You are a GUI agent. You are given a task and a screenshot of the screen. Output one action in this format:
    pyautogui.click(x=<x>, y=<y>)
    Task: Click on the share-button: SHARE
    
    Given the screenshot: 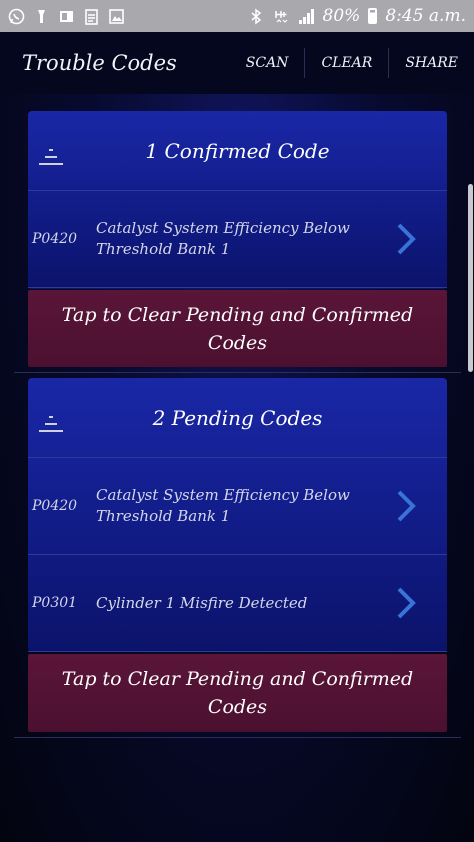 What is the action you would take?
    pyautogui.click(x=431, y=63)
    